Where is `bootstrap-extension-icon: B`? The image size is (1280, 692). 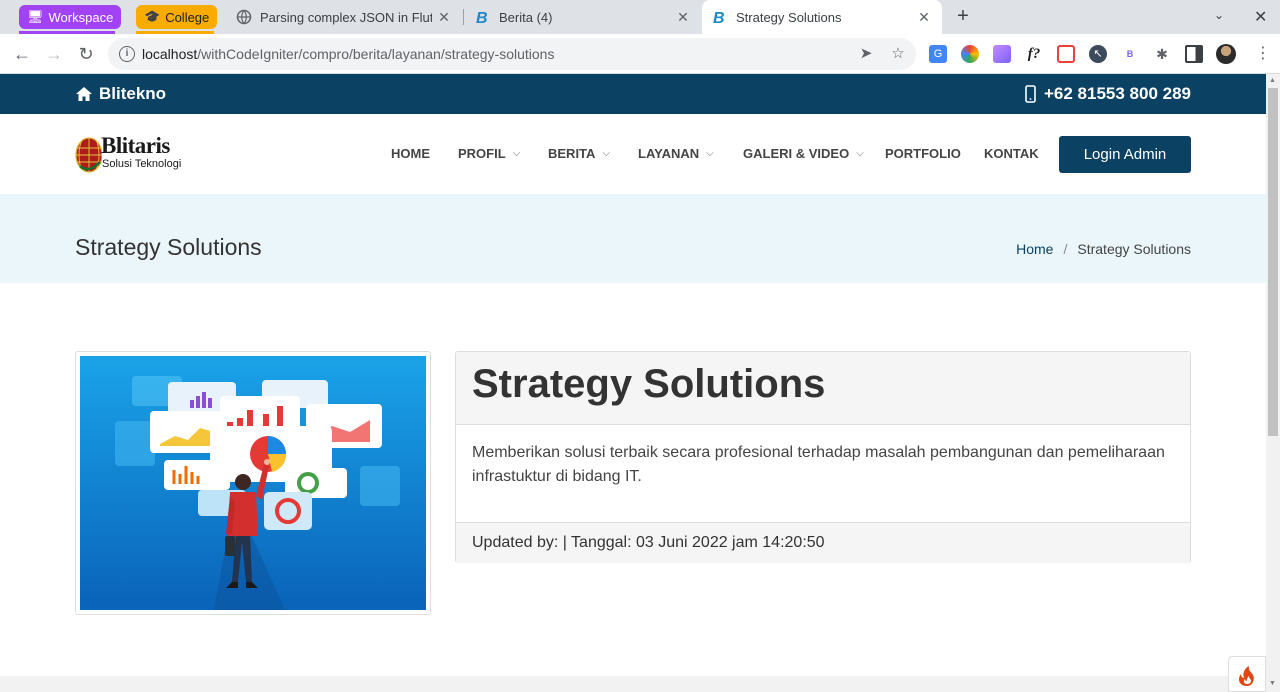
bootstrap-extension-icon: B is located at coordinates (1130, 54).